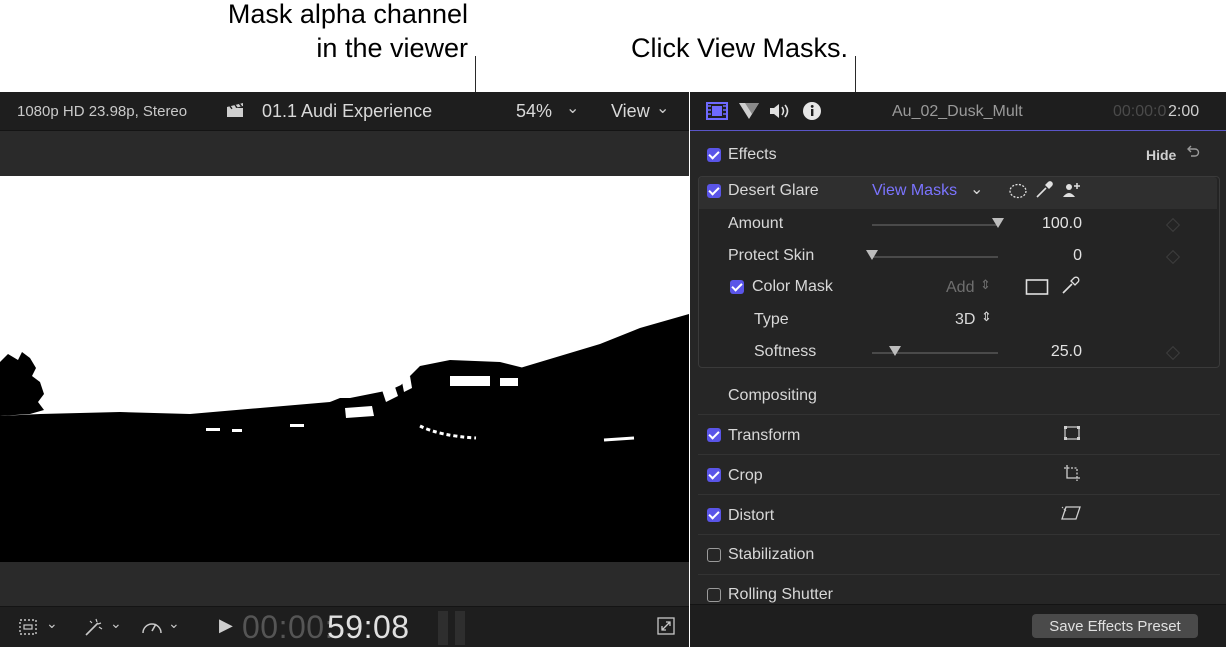 The image size is (1226, 647). Describe the element at coordinates (226, 625) in the screenshot. I see `play-icon: ▶` at that location.